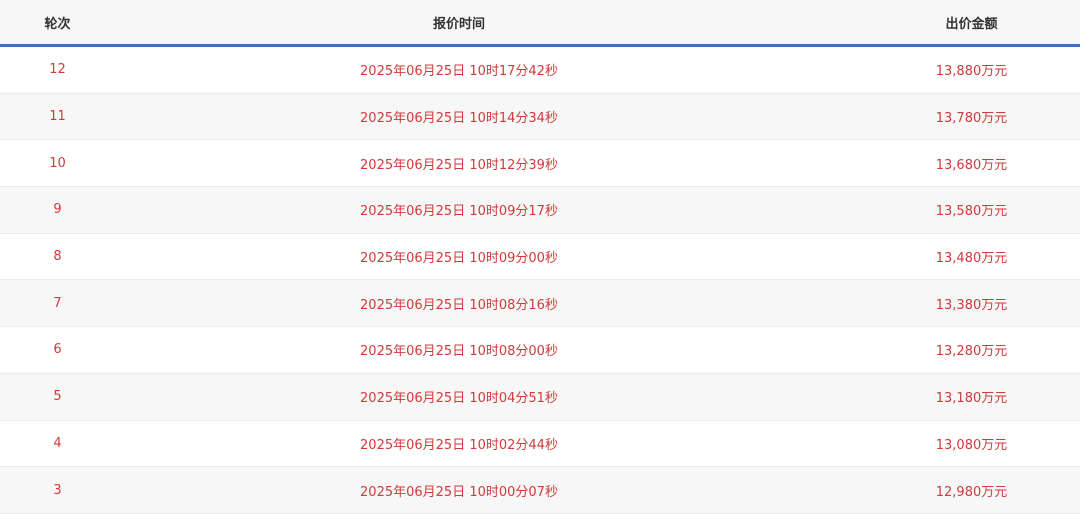  What do you see at coordinates (57, 490) in the screenshot?
I see `round-cell: 3` at bounding box center [57, 490].